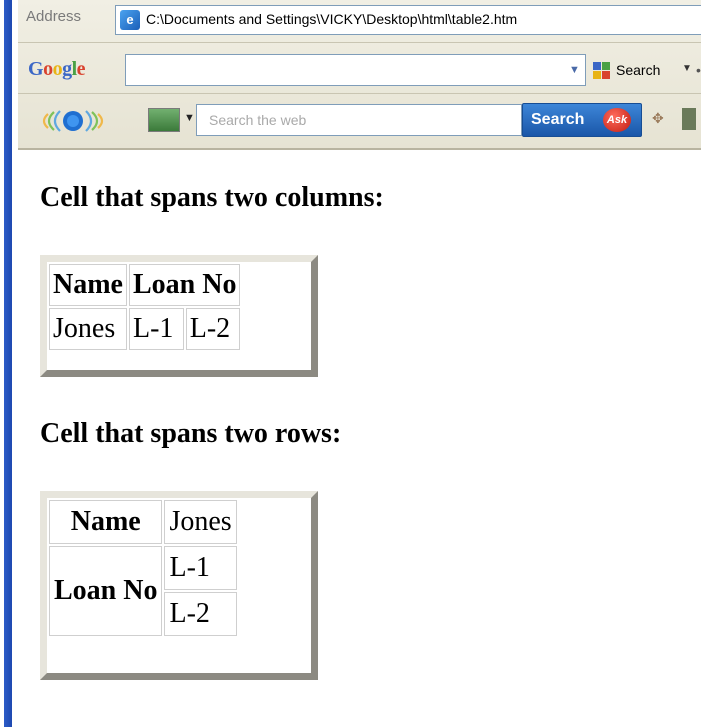  I want to click on ask-logo-icon, so click(73, 121).